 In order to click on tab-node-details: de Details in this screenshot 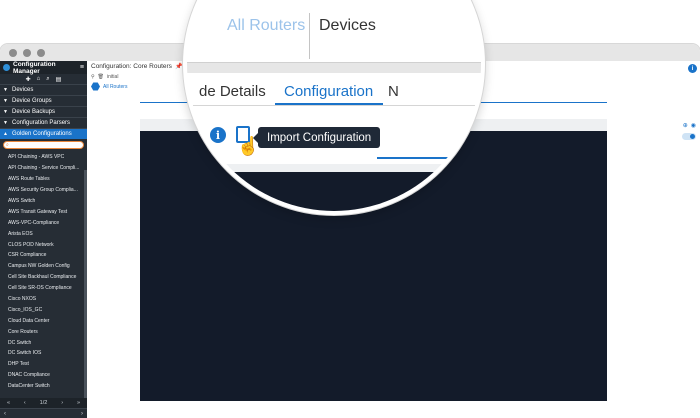, I will do `click(232, 91)`.